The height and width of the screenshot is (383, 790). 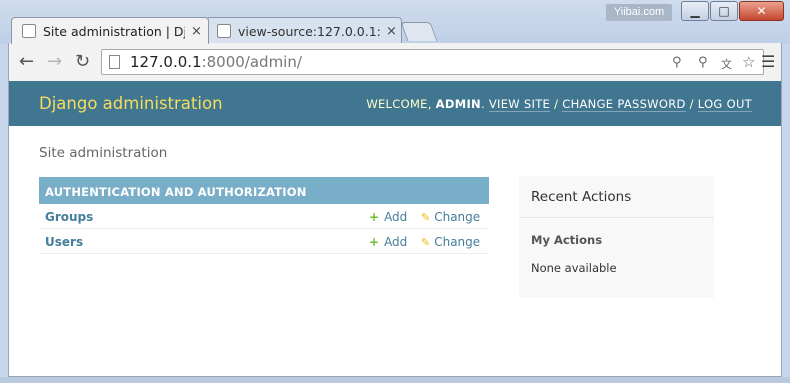 What do you see at coordinates (251, 62) in the screenshot?
I see `url-path: :8000/admin/` at bounding box center [251, 62].